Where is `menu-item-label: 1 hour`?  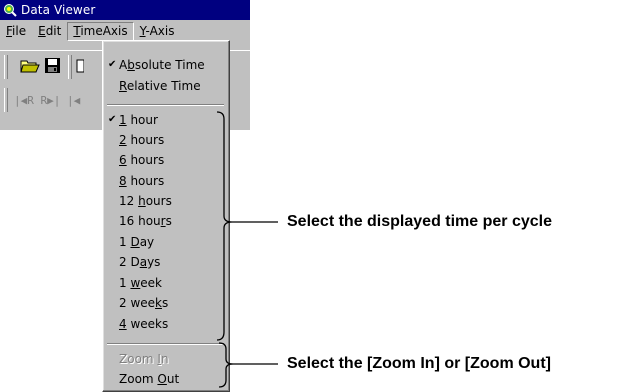 menu-item-label: 1 hour is located at coordinates (138, 120).